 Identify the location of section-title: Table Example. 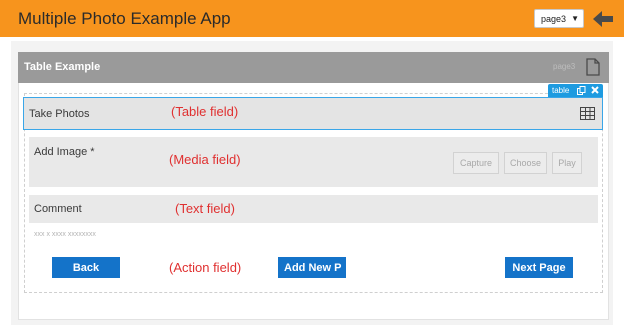
(62, 67).